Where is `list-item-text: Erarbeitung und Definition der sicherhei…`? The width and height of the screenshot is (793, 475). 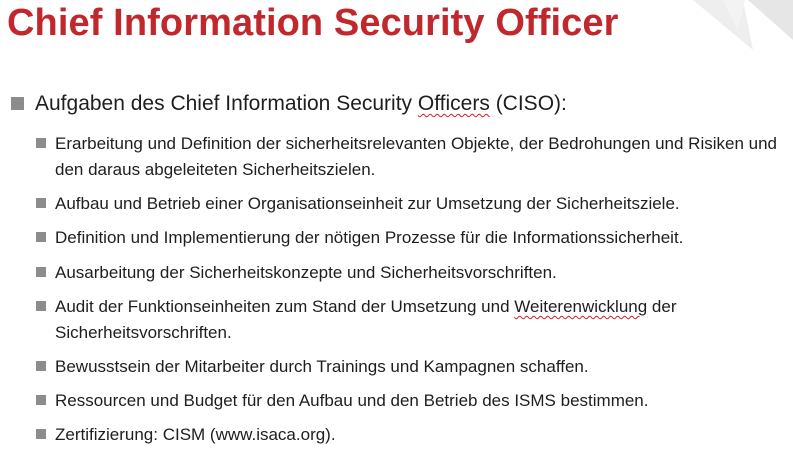 list-item-text: Erarbeitung und Definition der sicherhei… is located at coordinates (416, 156).